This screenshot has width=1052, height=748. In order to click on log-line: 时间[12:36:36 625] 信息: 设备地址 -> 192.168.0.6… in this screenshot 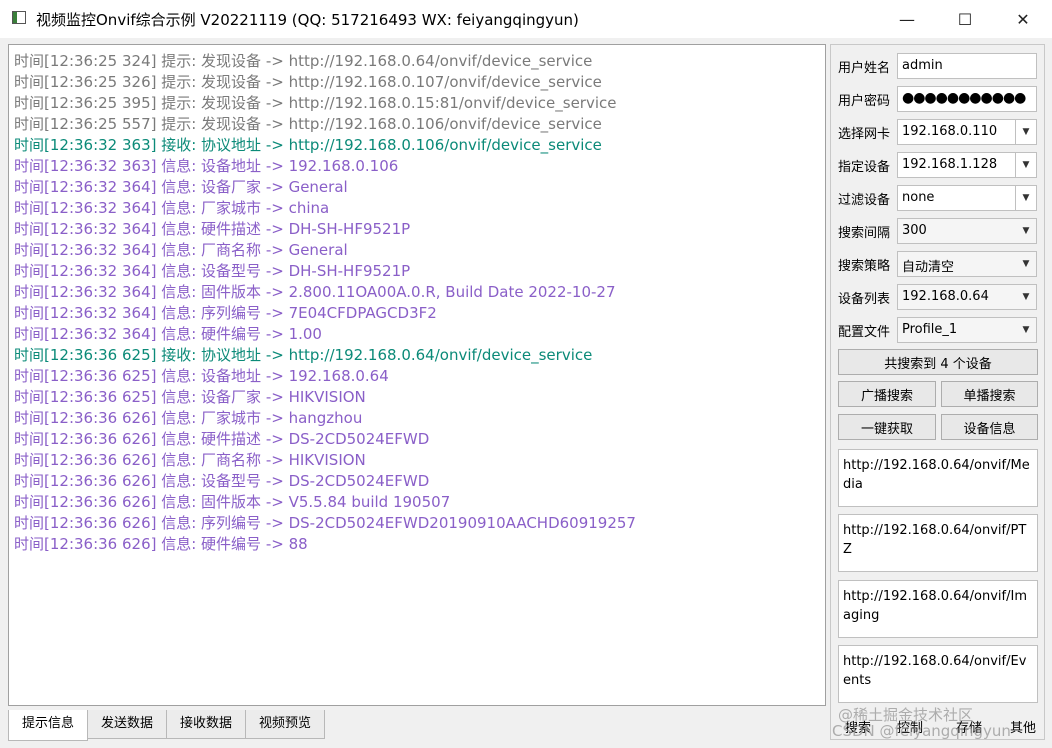, I will do `click(201, 376)`.